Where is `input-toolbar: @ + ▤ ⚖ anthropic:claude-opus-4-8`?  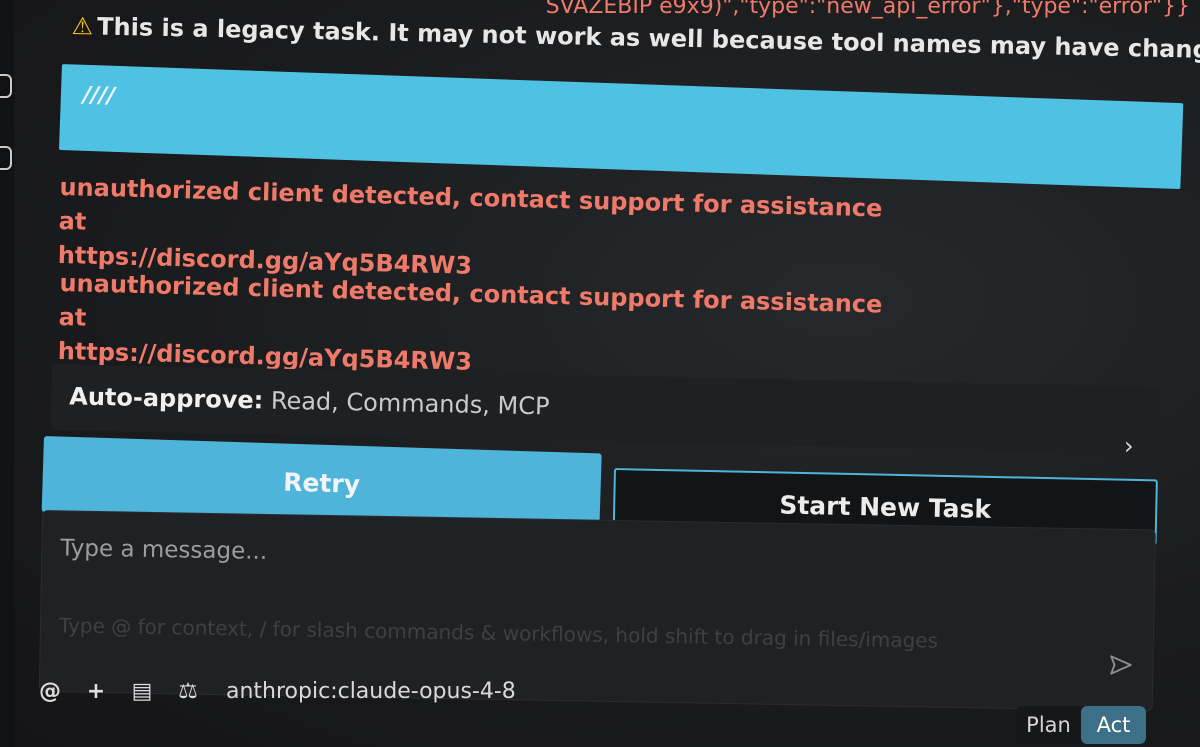
input-toolbar: @ + ▤ ⚖ anthropic:claude-opus-4-8 is located at coordinates (388, 691).